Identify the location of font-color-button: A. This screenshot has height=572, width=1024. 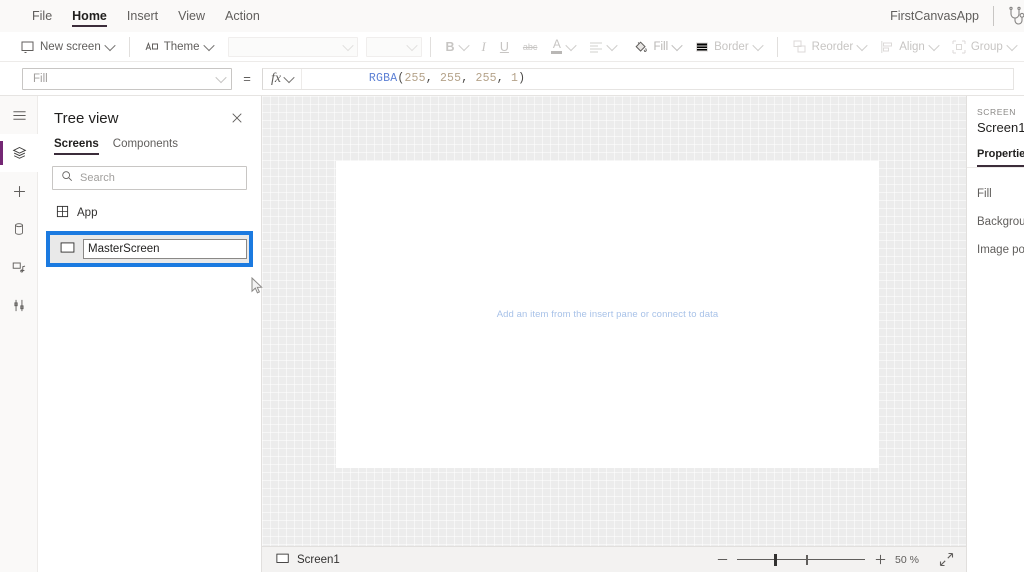
(563, 47).